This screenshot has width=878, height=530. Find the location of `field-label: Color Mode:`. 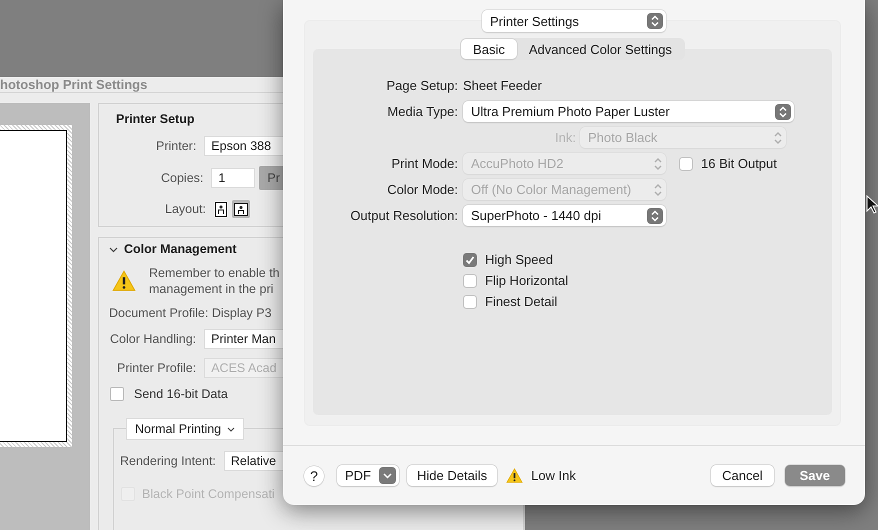

field-label: Color Mode: is located at coordinates (422, 189).